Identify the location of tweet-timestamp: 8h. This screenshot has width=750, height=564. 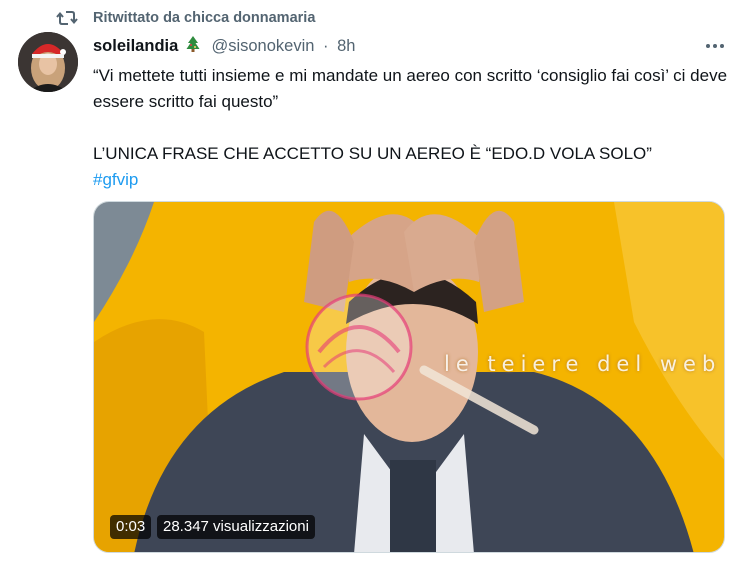
(346, 46).